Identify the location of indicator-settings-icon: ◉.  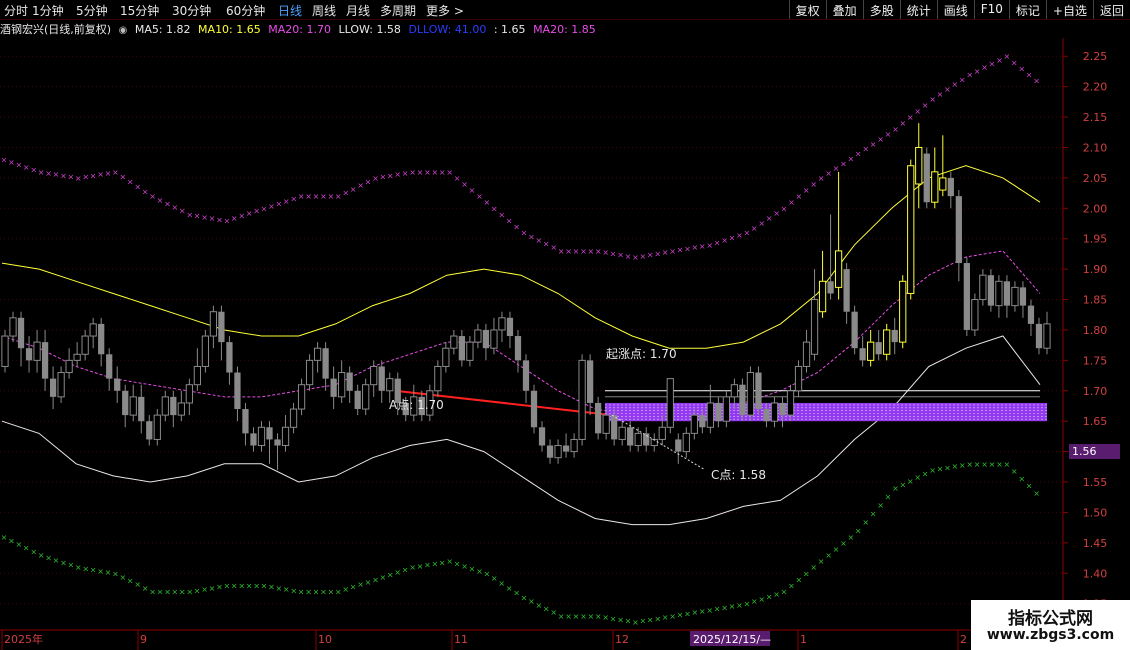
(123, 30).